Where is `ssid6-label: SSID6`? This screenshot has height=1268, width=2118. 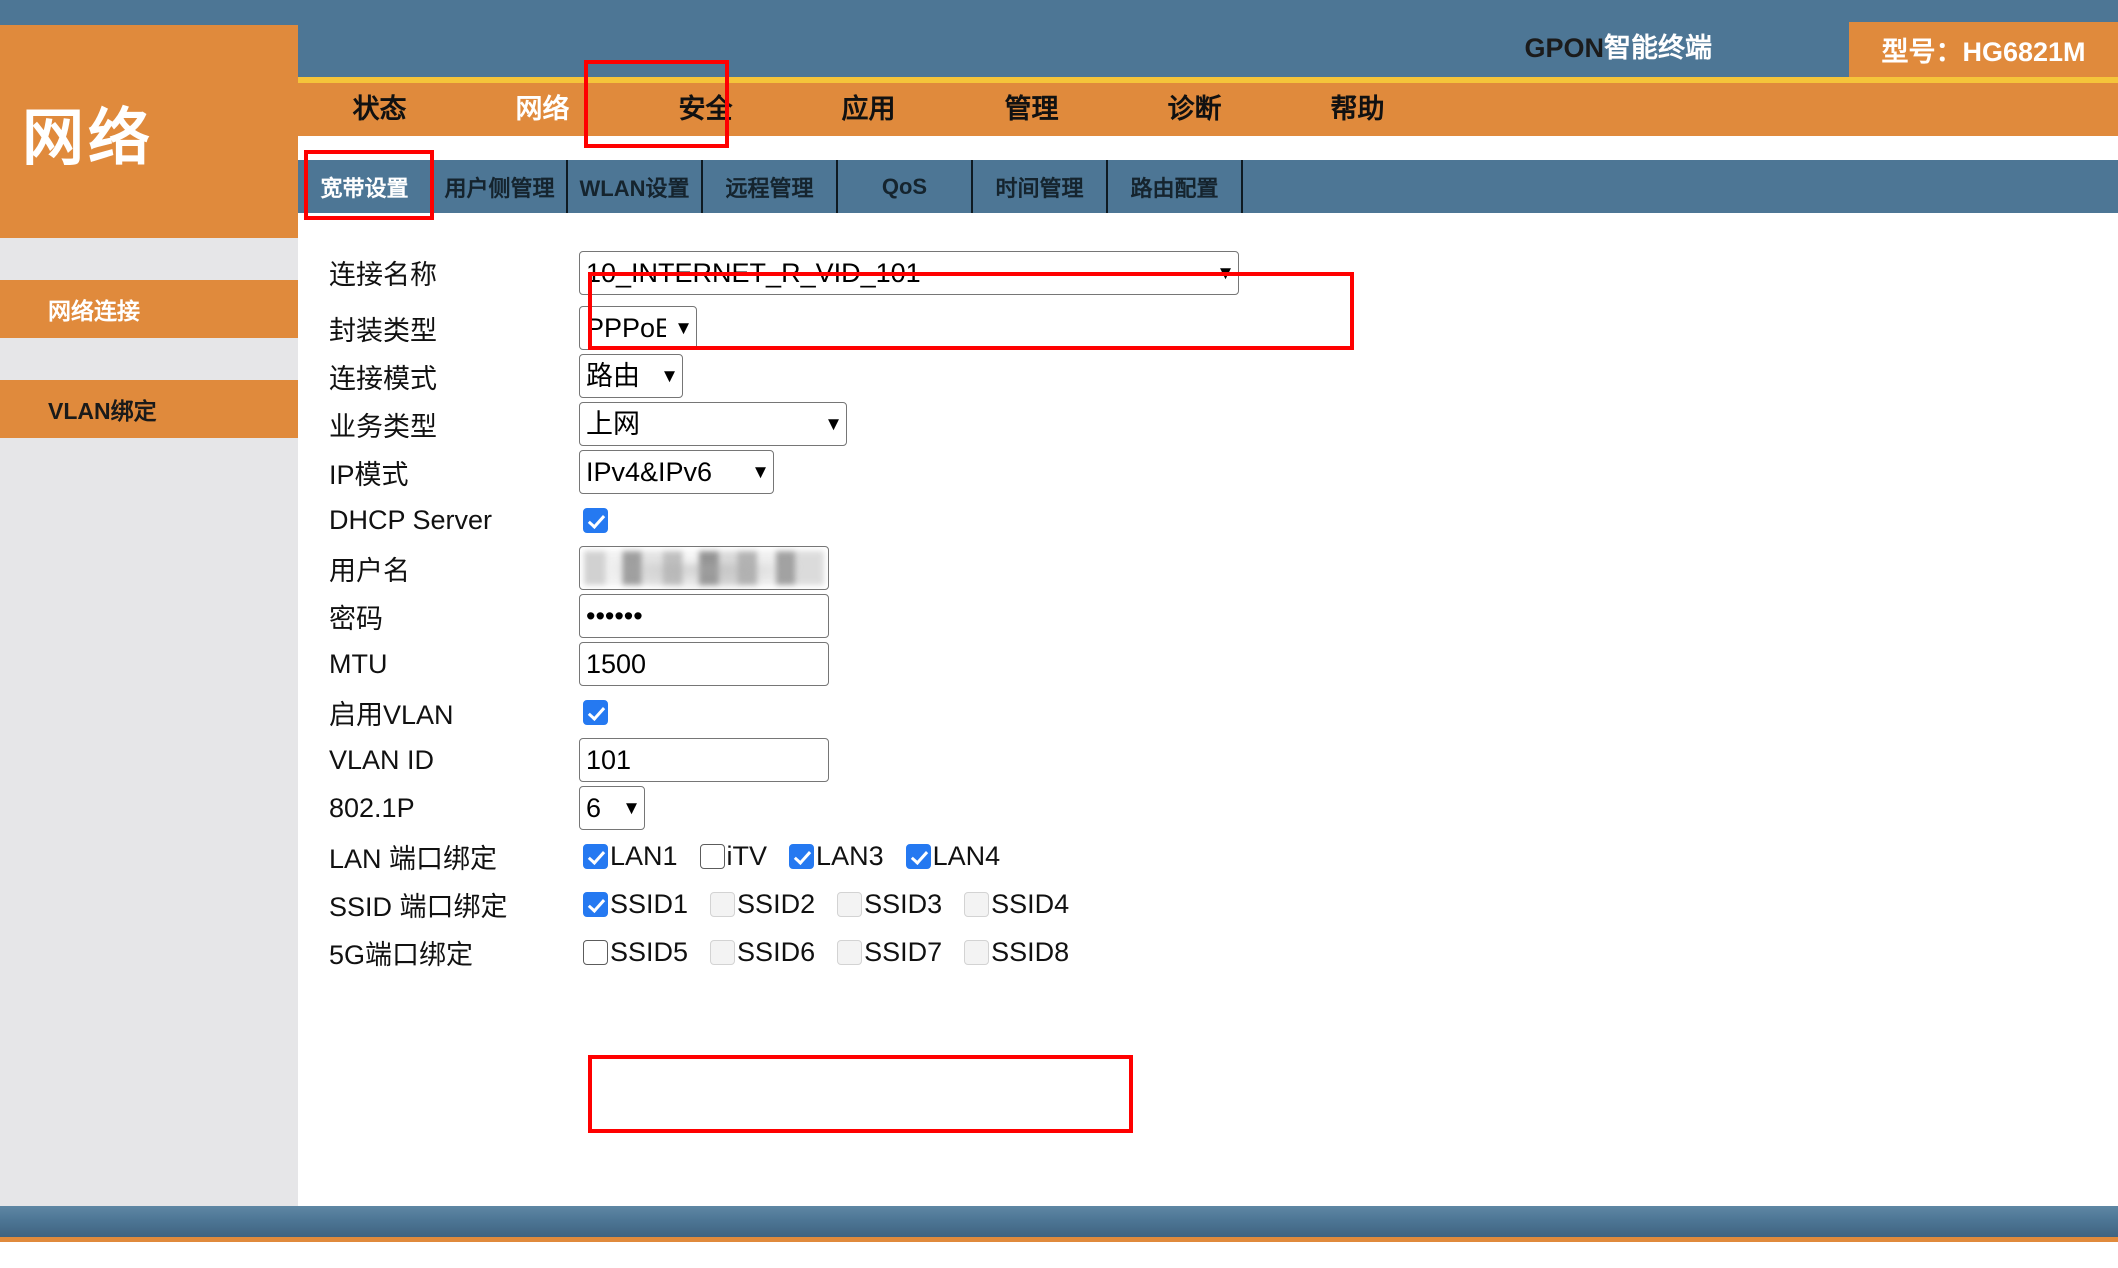 ssid6-label: SSID6 is located at coordinates (776, 951).